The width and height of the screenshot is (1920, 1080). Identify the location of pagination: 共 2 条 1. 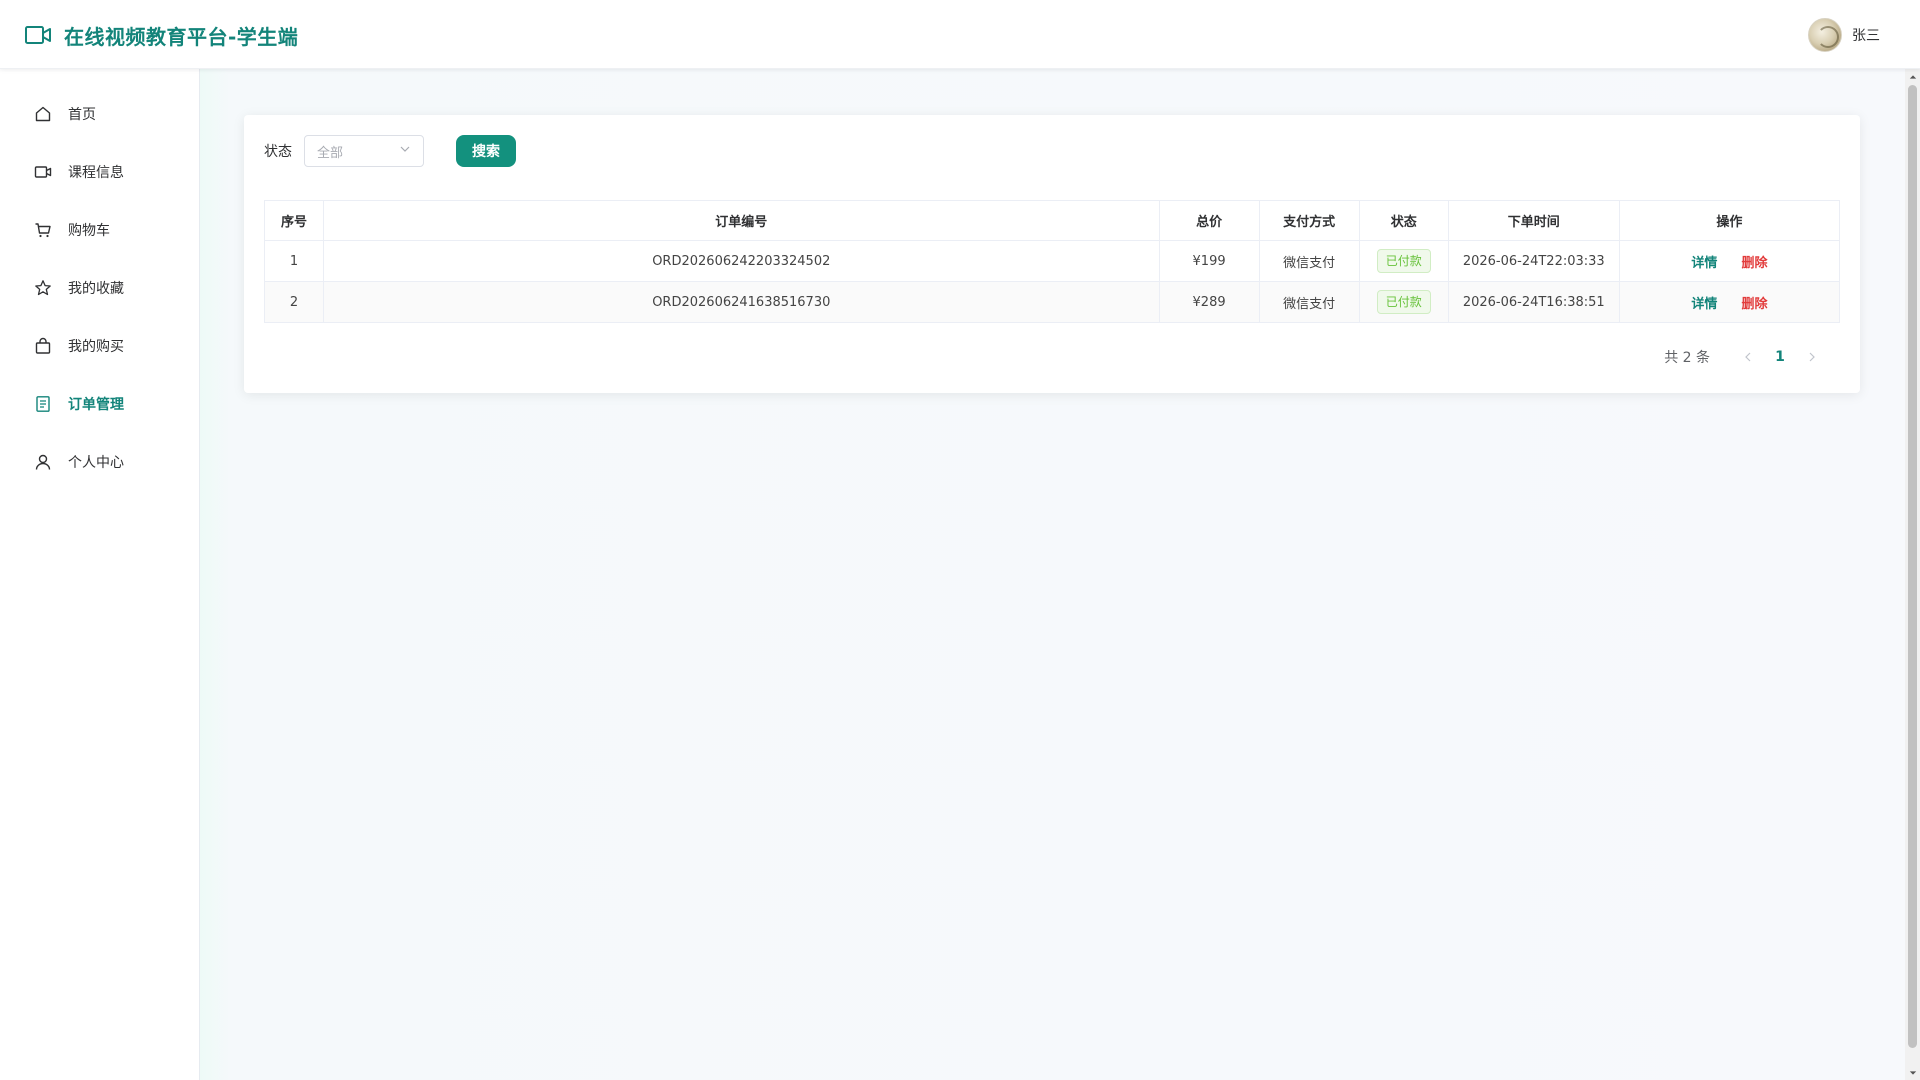
(1746, 357).